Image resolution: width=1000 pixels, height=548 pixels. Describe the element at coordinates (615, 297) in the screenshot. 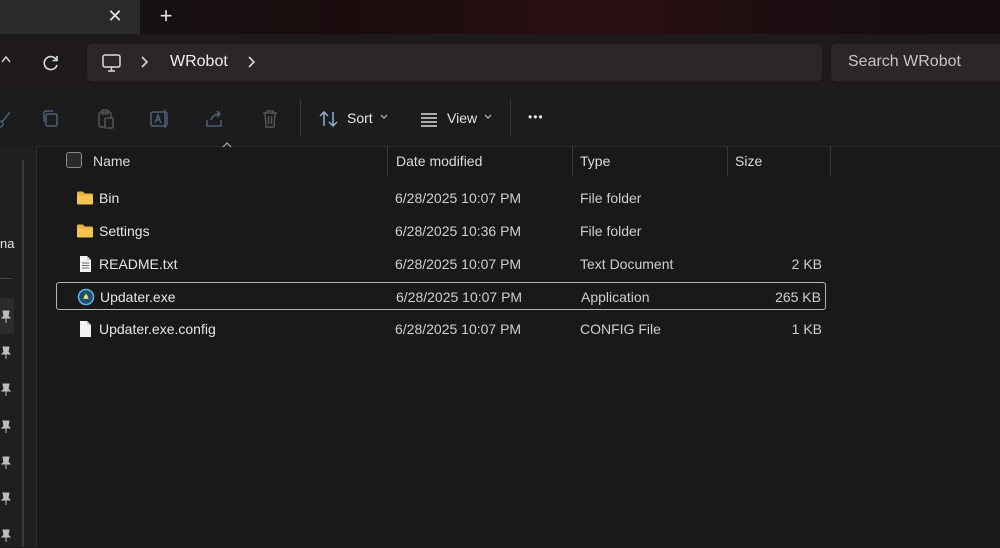

I see `file-type: Application` at that location.